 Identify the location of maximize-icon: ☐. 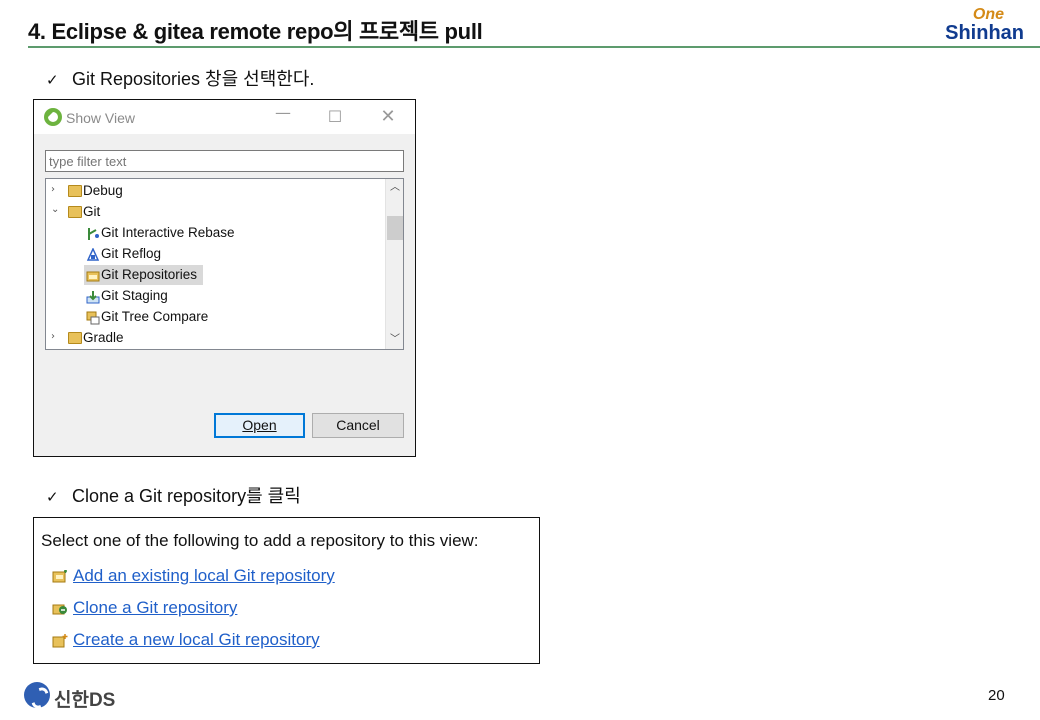
(335, 117).